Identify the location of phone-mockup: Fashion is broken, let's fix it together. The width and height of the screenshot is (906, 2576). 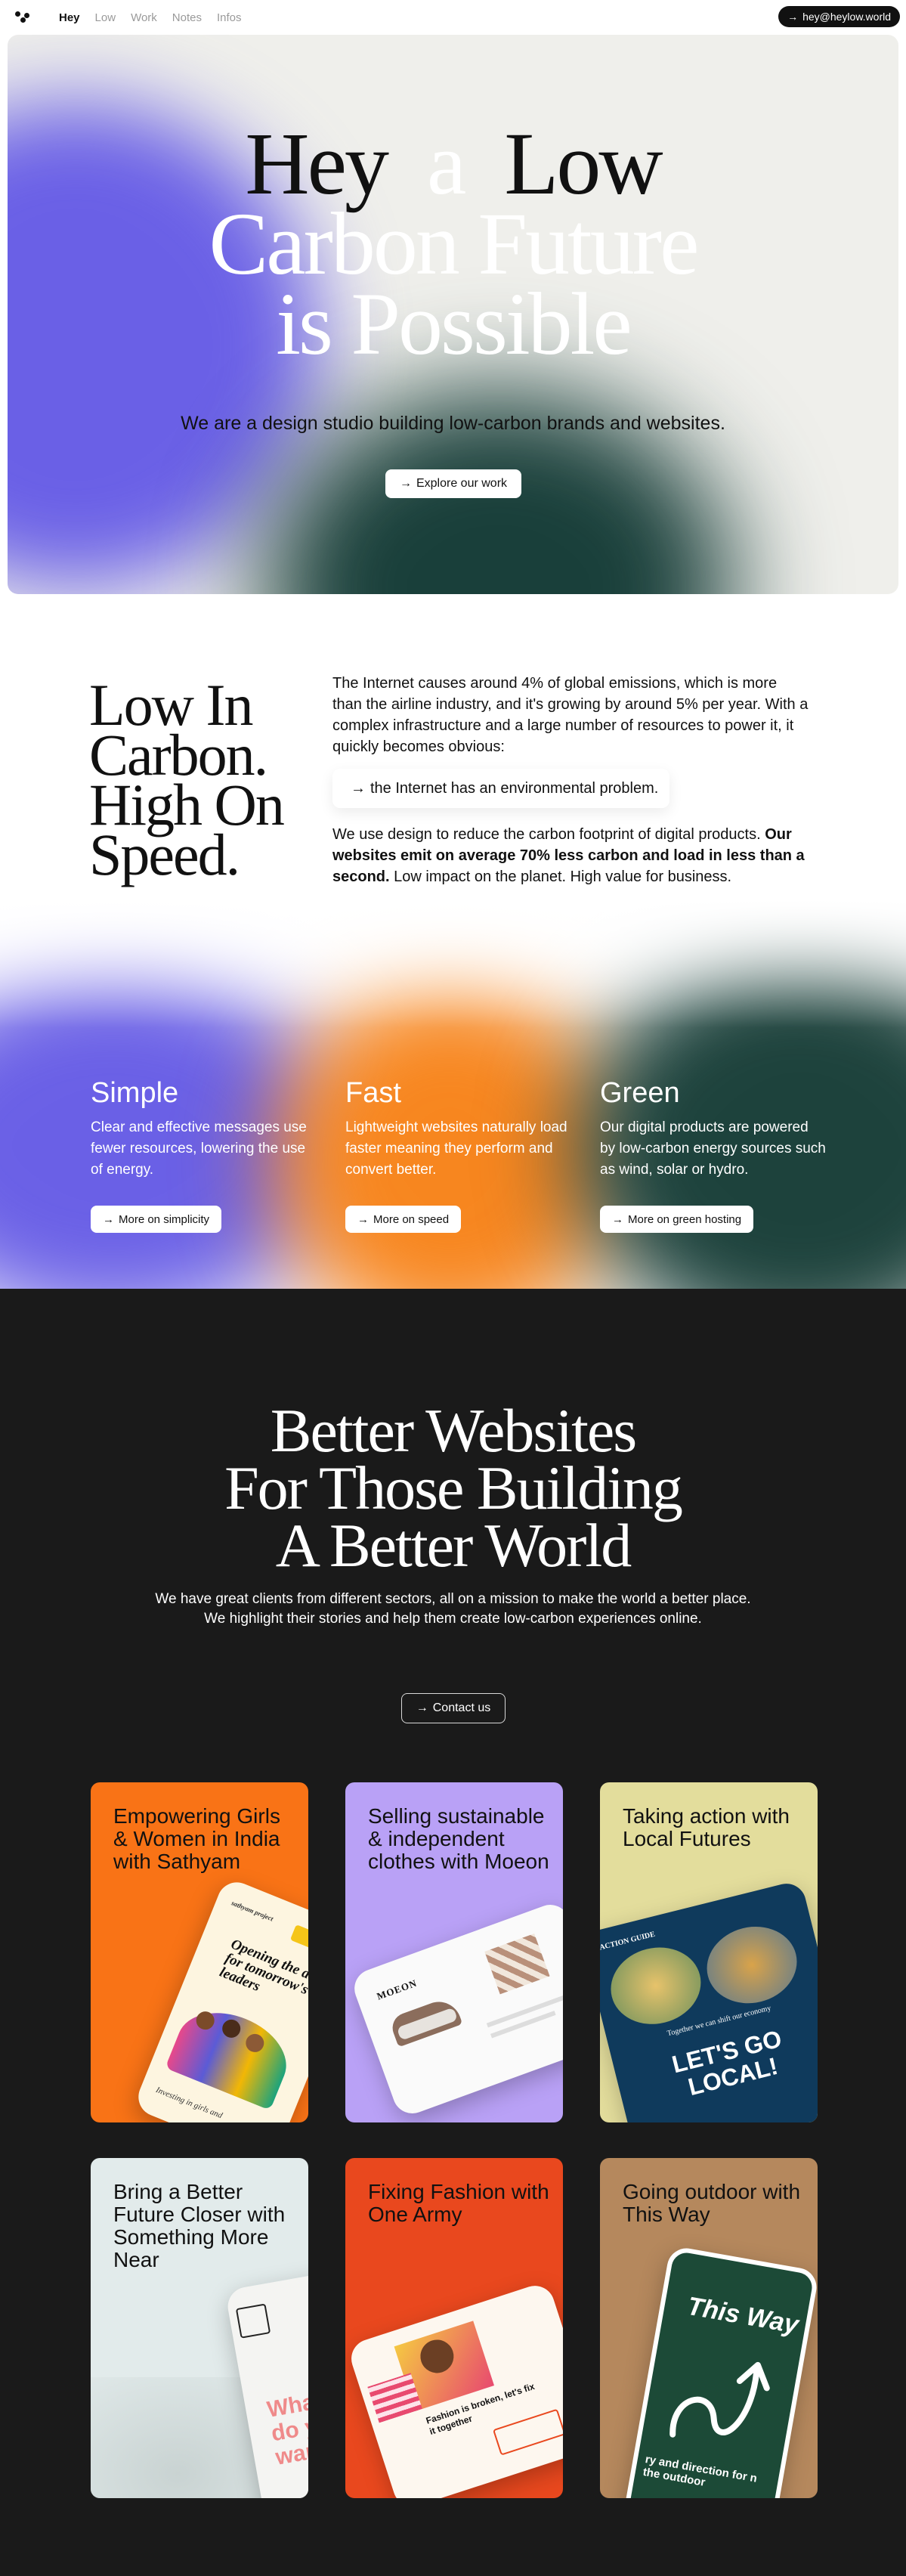
(455, 2389).